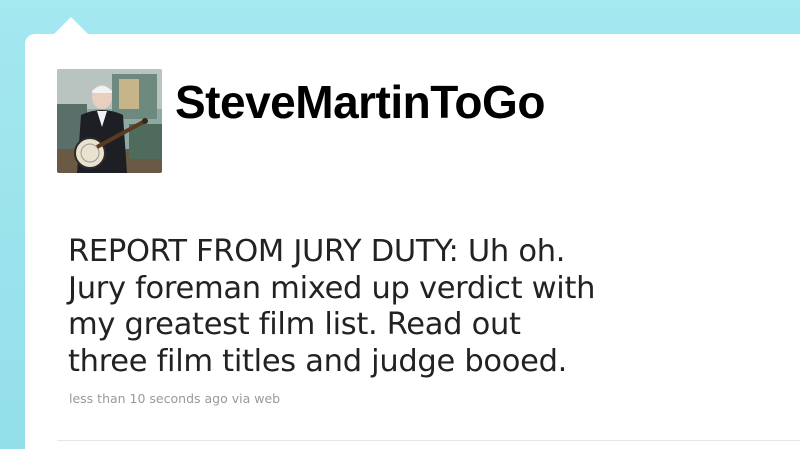  Describe the element at coordinates (71, 25) in the screenshot. I see `card-pointer` at that location.